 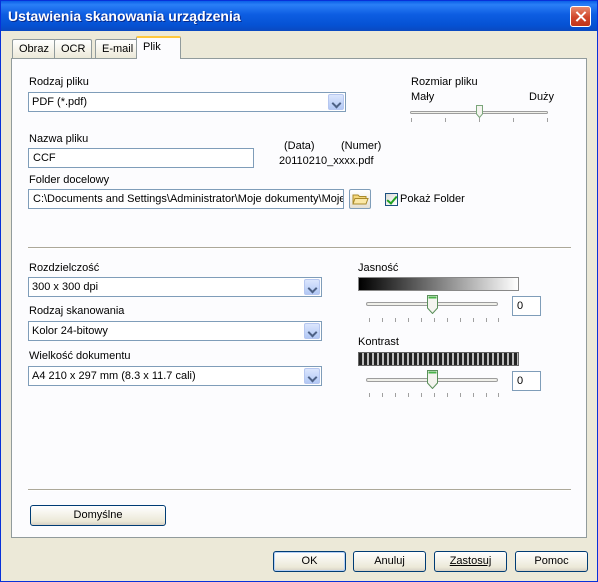 What do you see at coordinates (378, 342) in the screenshot?
I see `contrast-label: Kontrast` at bounding box center [378, 342].